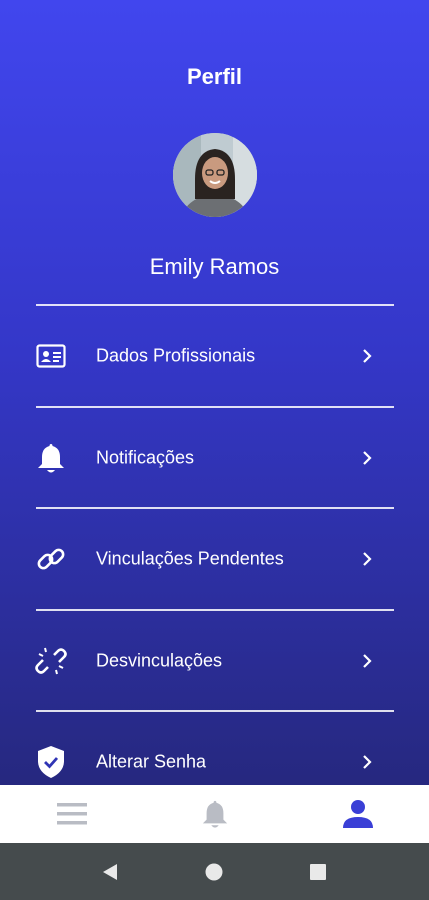 Image resolution: width=429 pixels, height=900 pixels. I want to click on back-button, so click(110, 872).